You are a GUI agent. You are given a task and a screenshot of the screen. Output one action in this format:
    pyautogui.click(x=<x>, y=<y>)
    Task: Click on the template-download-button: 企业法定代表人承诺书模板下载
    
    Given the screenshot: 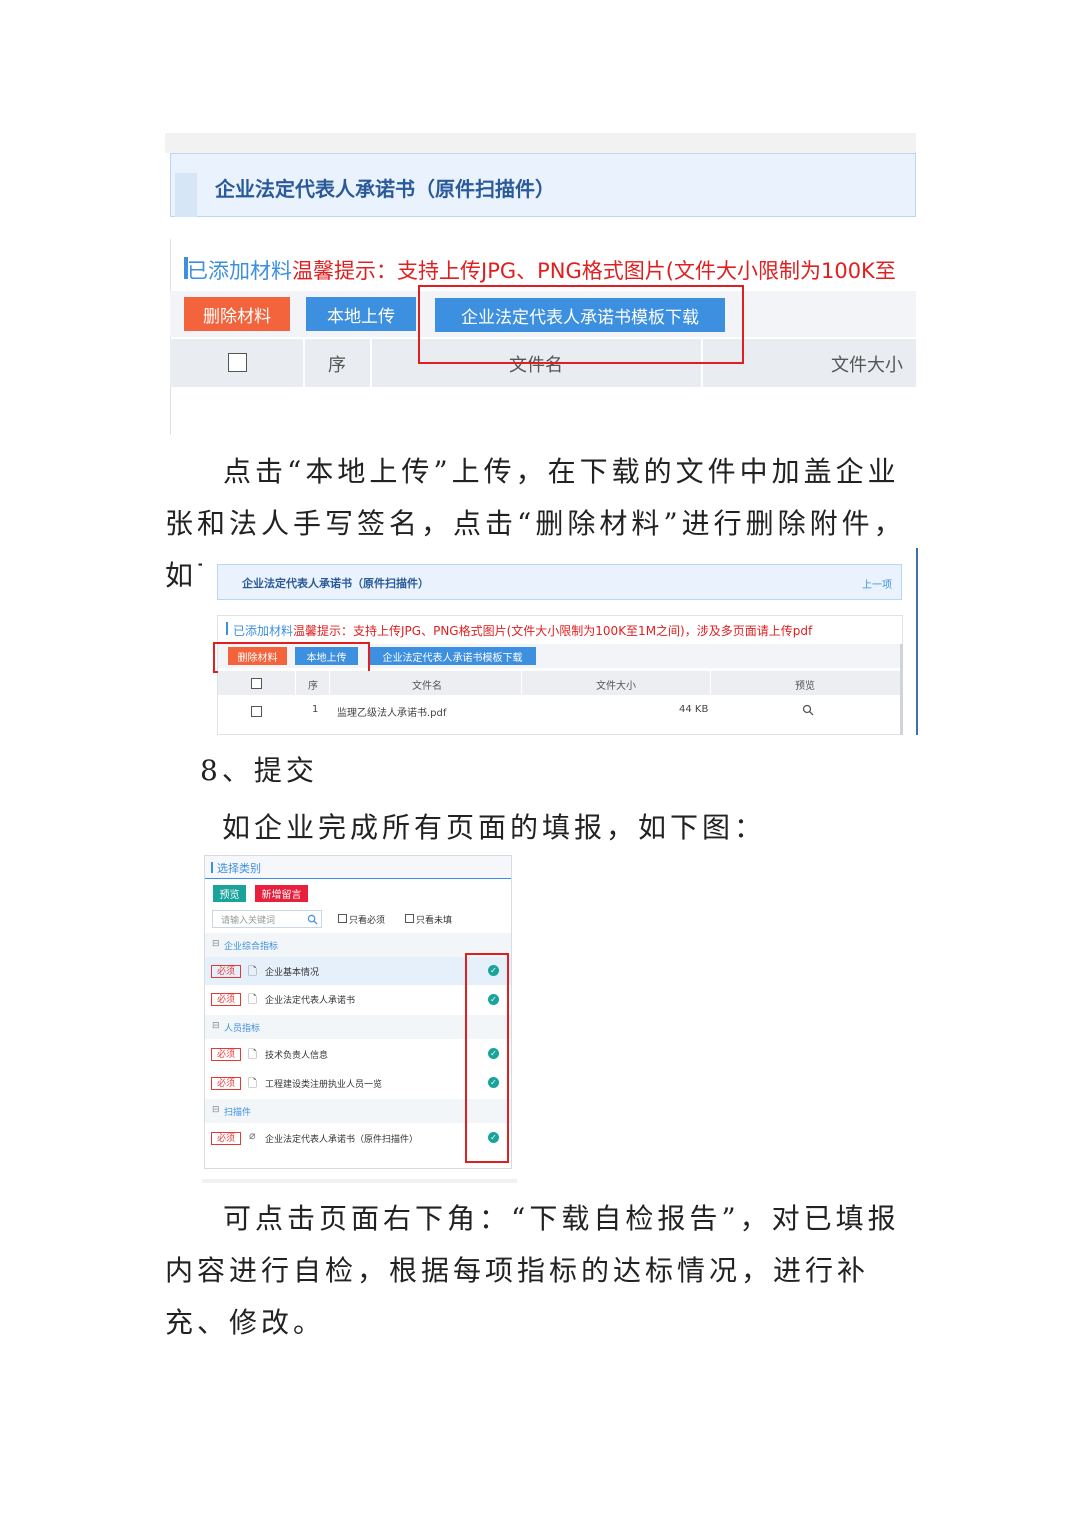 What is the action you would take?
    pyautogui.click(x=452, y=656)
    